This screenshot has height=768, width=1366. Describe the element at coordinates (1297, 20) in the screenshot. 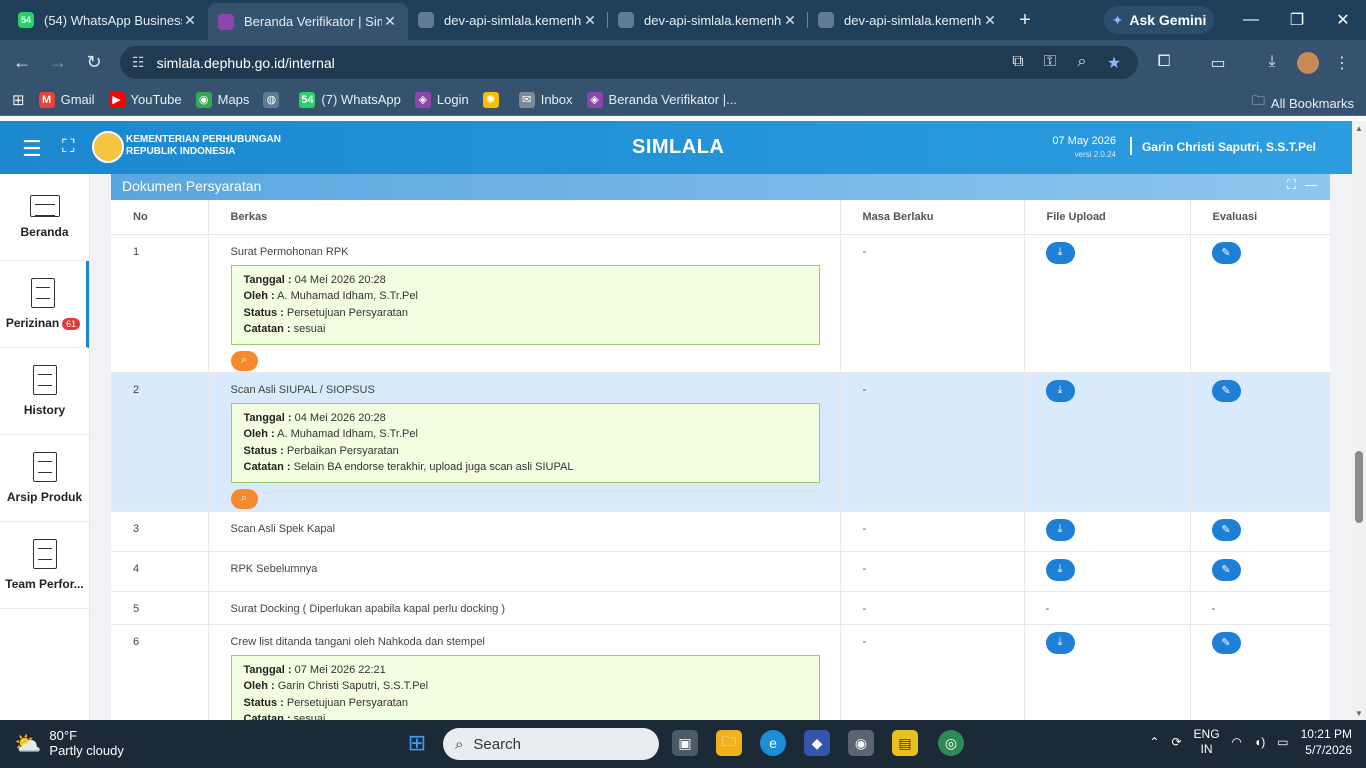

I see `restore-button: ❐` at that location.